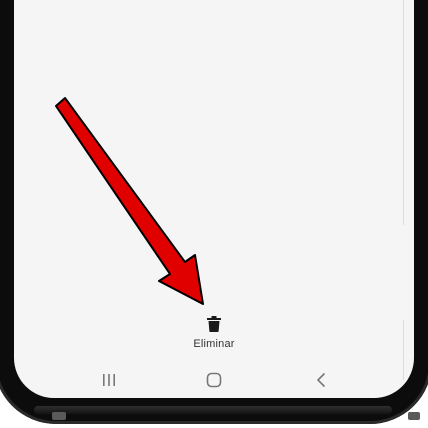 Image resolution: width=428 pixels, height=428 pixels. What do you see at coordinates (403, 112) in the screenshot?
I see `screen-edge-highlight` at bounding box center [403, 112].